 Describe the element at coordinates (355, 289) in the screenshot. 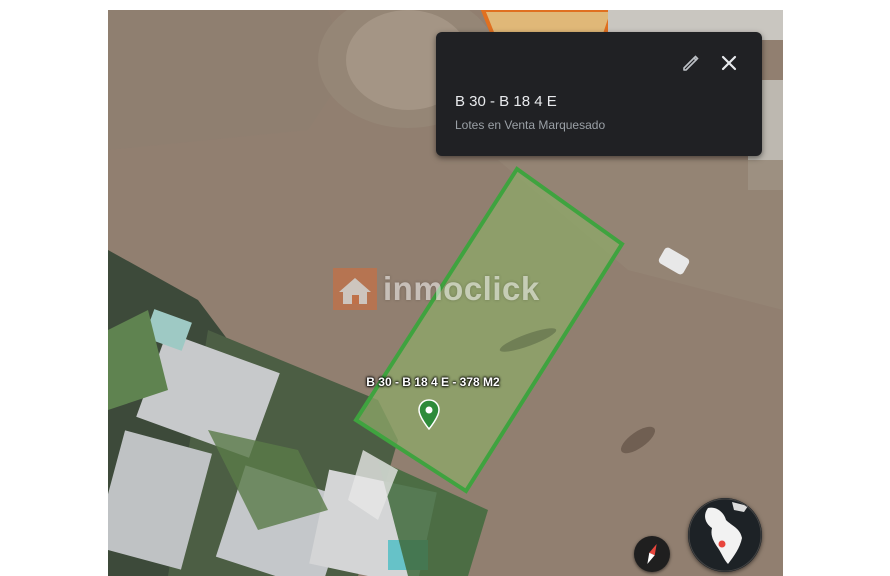

I see `house-logo-icon` at that location.